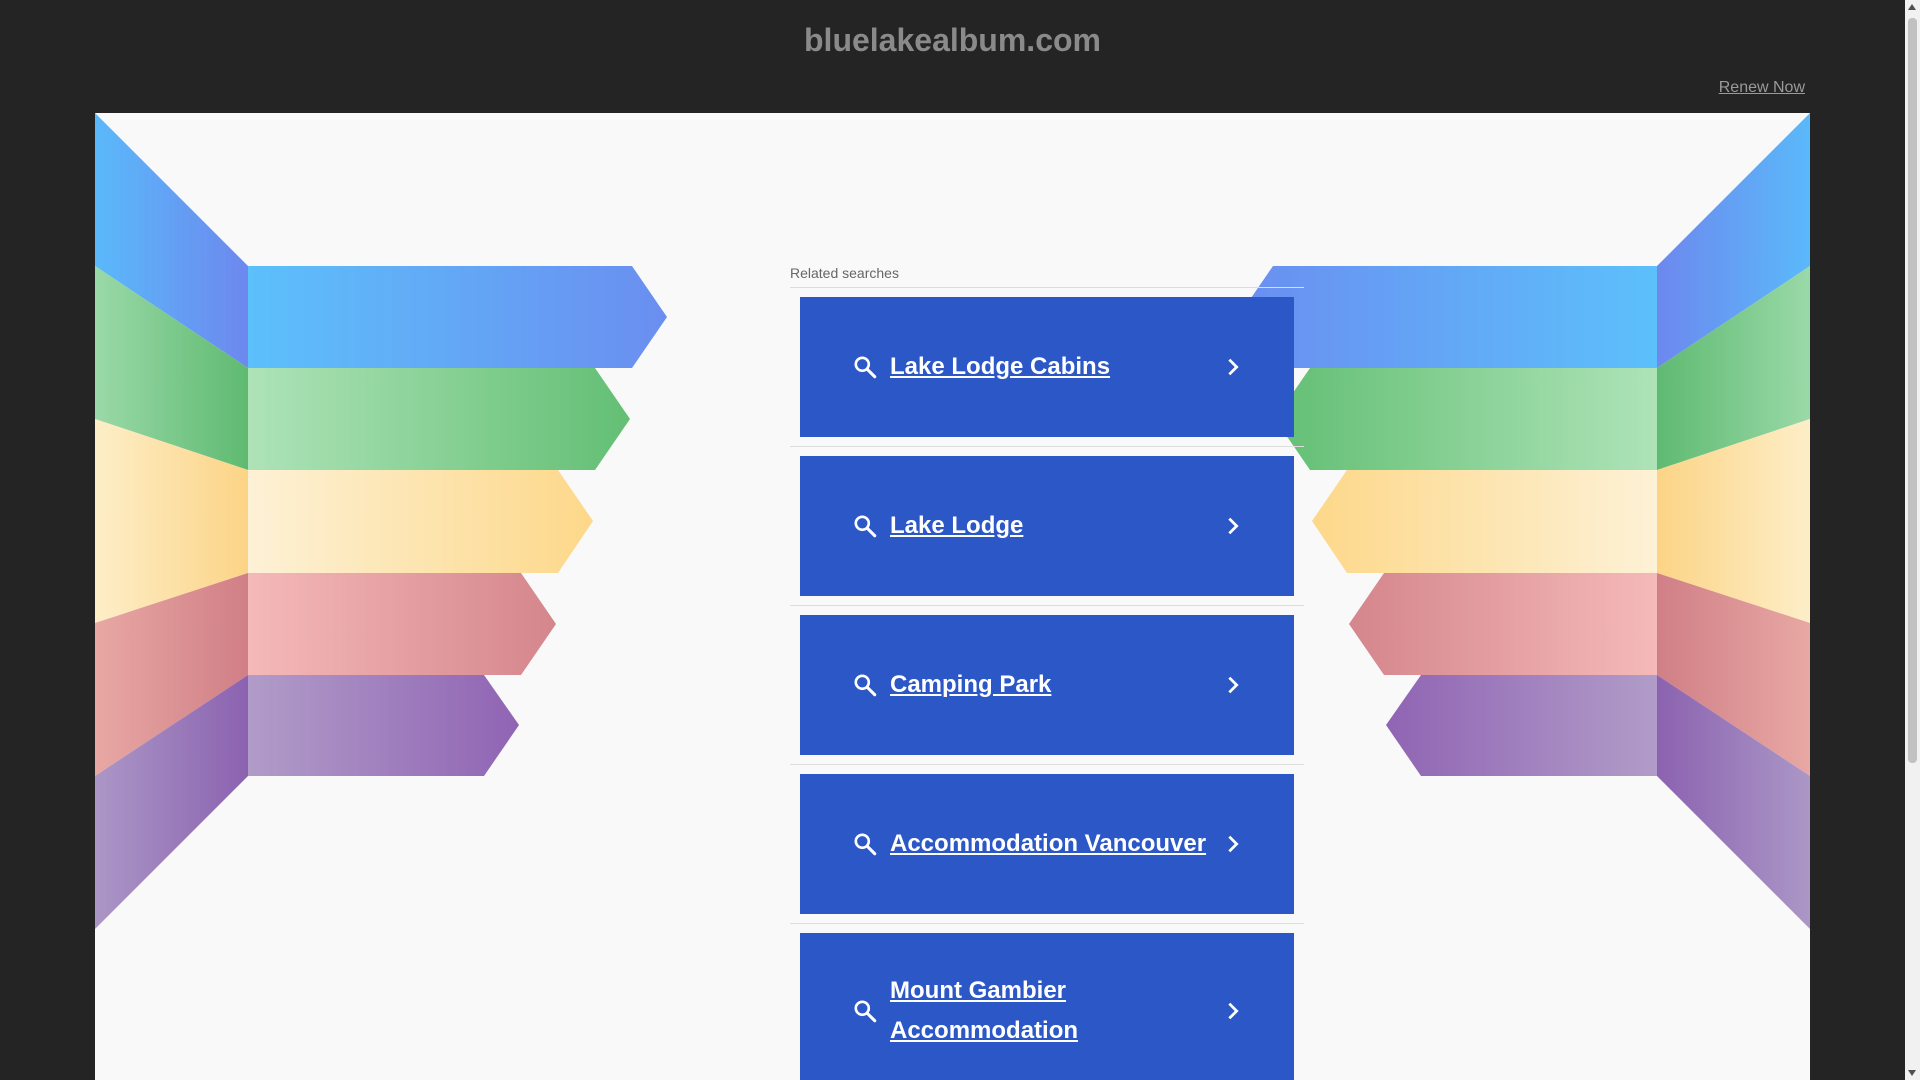  I want to click on related-search-button: Mount Gambier Accommodation, so click(1047, 1006).